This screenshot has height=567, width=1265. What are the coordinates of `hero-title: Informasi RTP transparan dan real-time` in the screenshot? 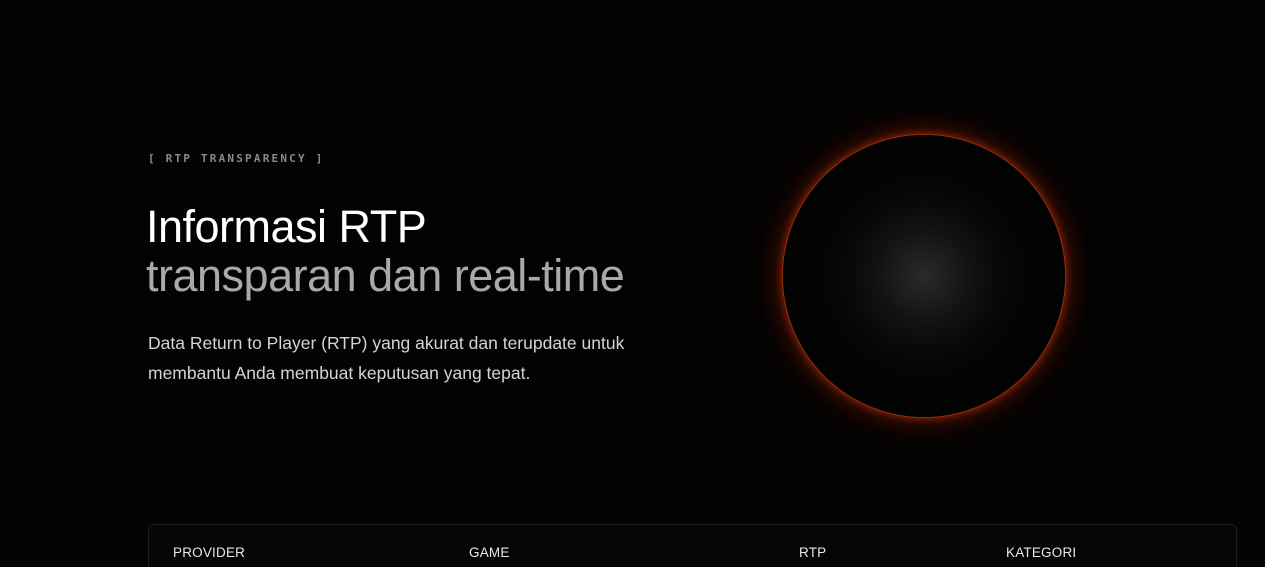 It's located at (385, 251).